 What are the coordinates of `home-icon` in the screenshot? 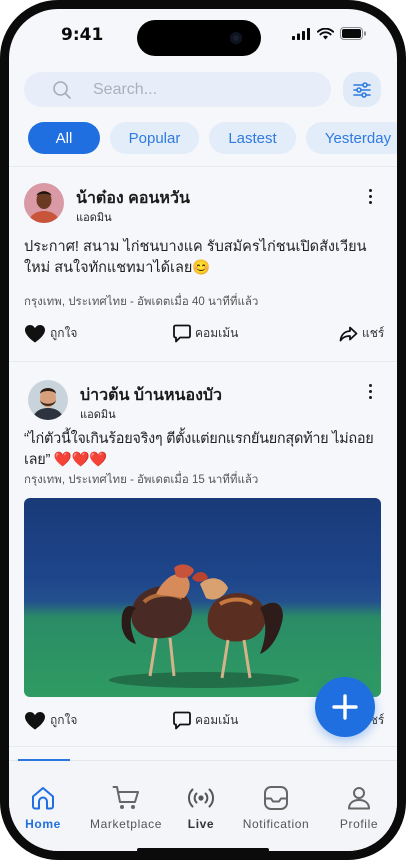 It's located at (43, 798).